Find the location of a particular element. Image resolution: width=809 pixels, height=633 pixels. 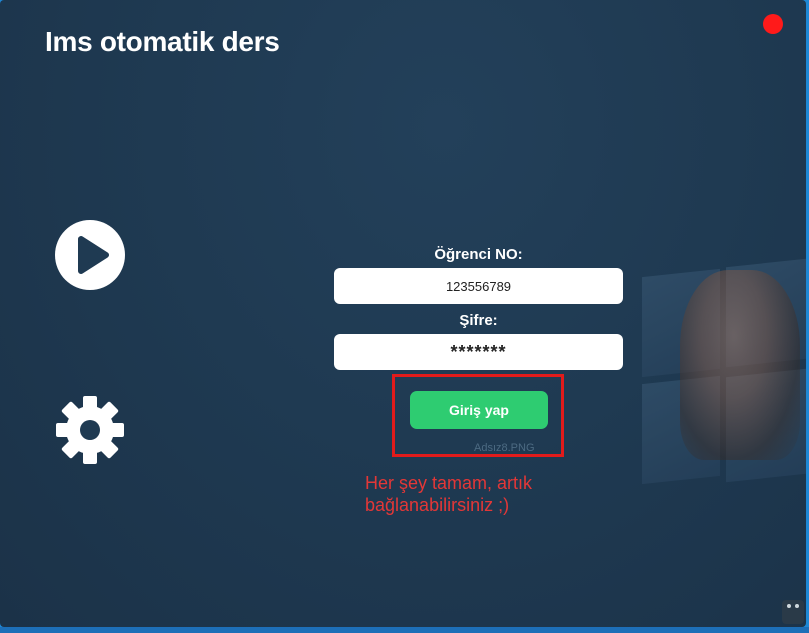

student-no-label: Öğrenci NO: is located at coordinates (478, 254).